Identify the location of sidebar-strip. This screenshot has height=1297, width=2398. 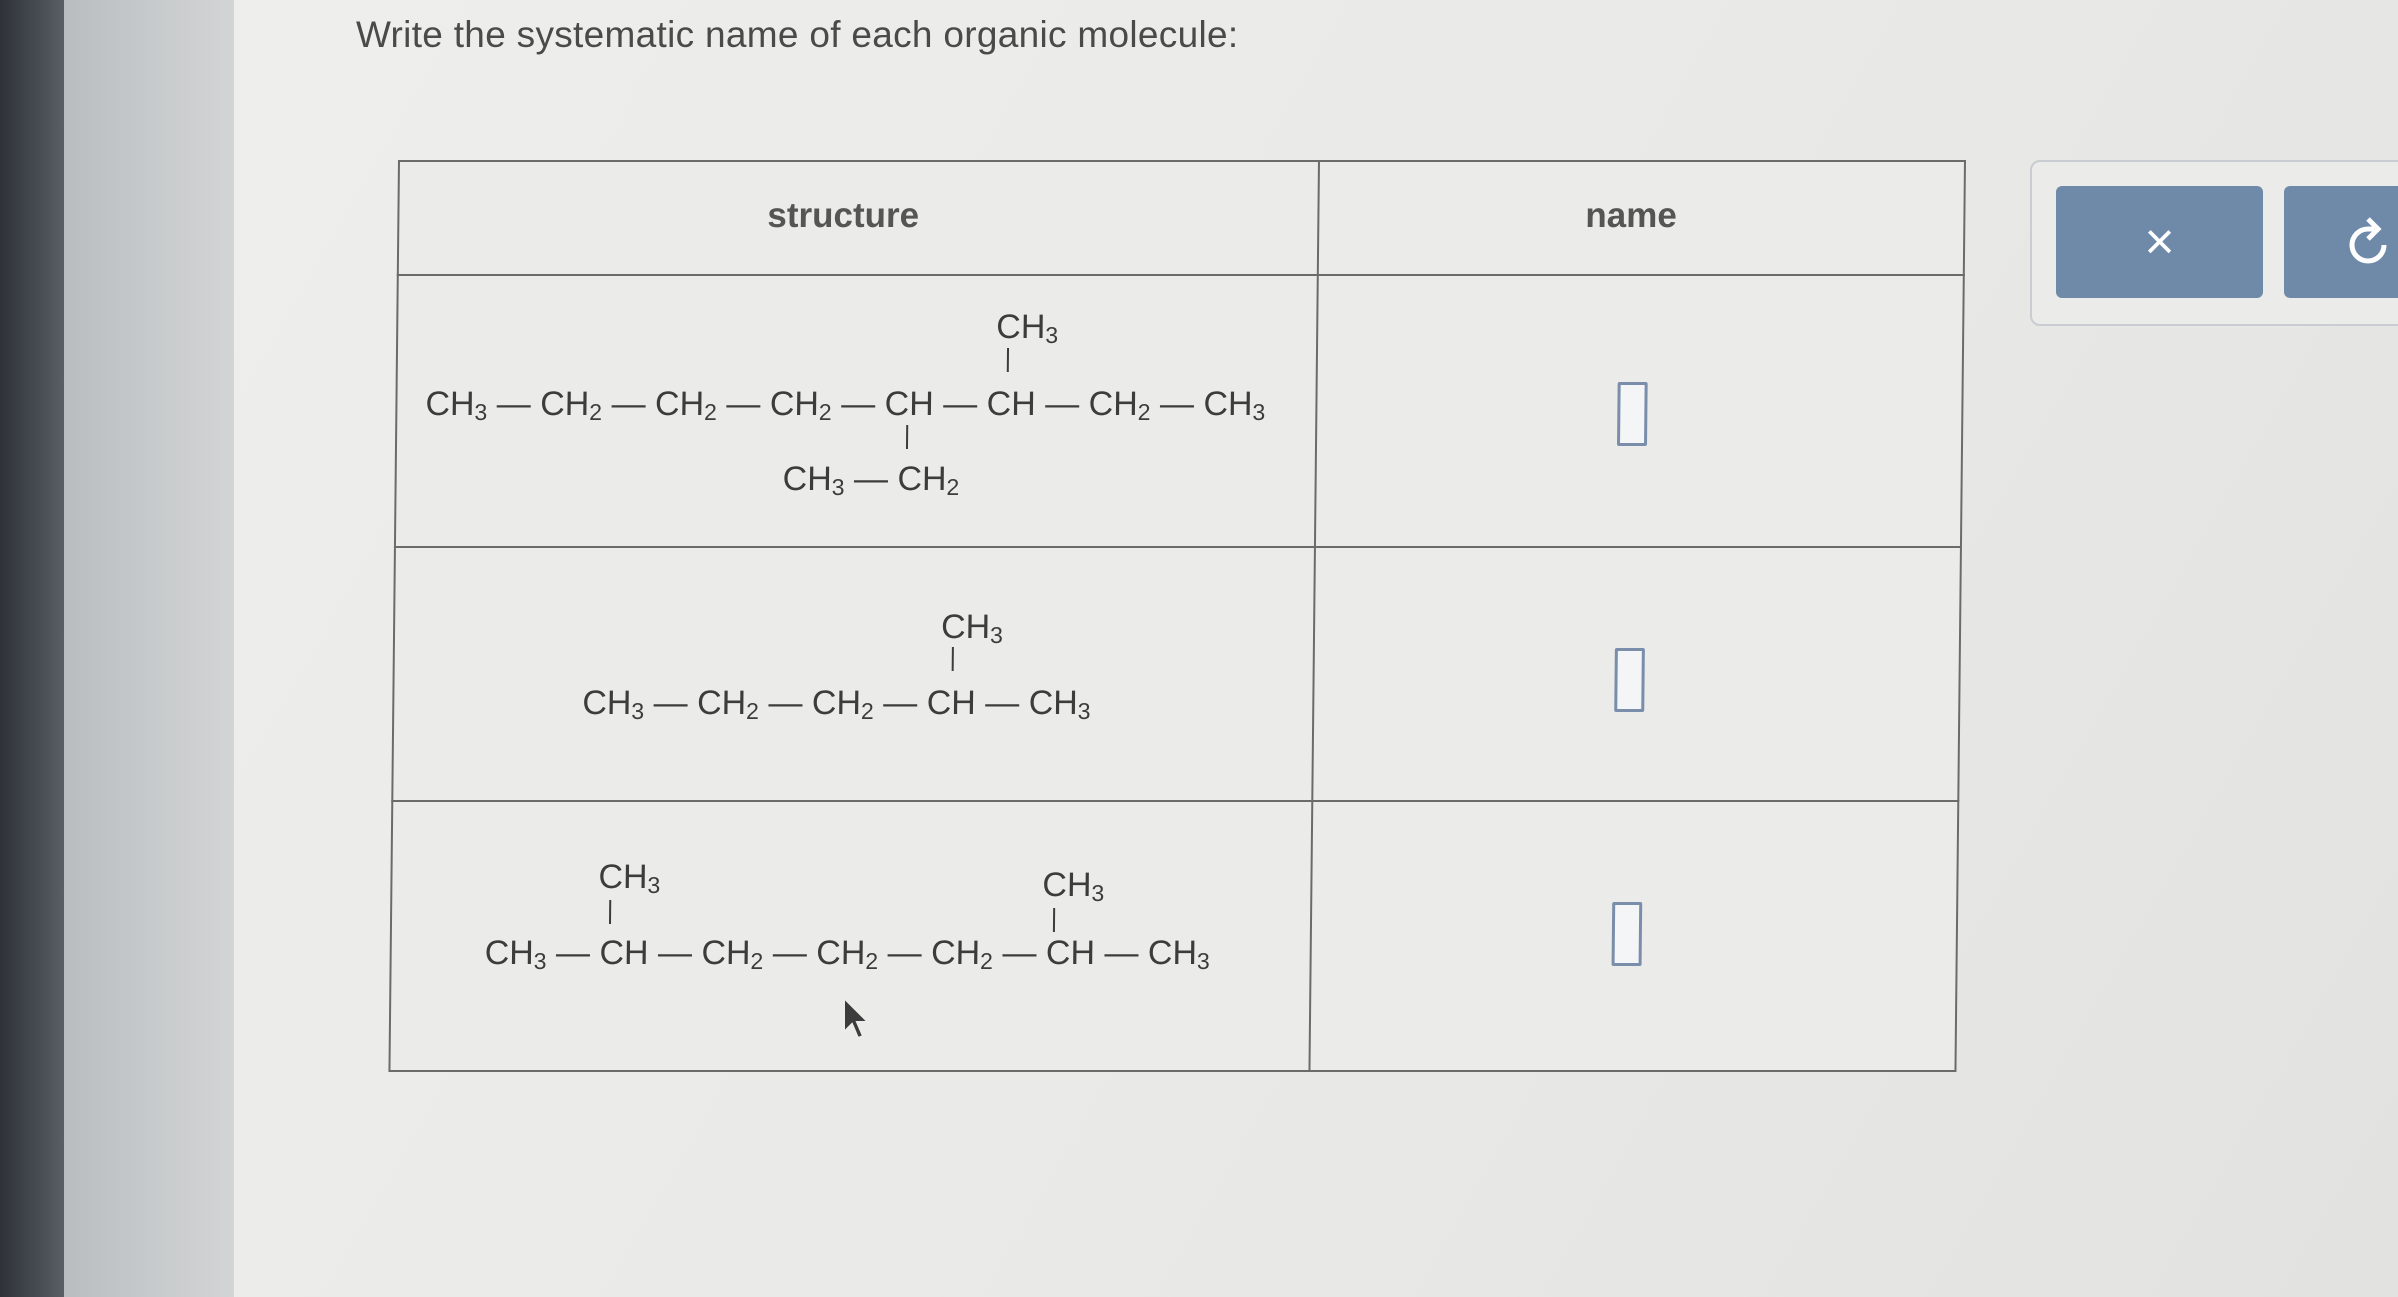
(149, 648).